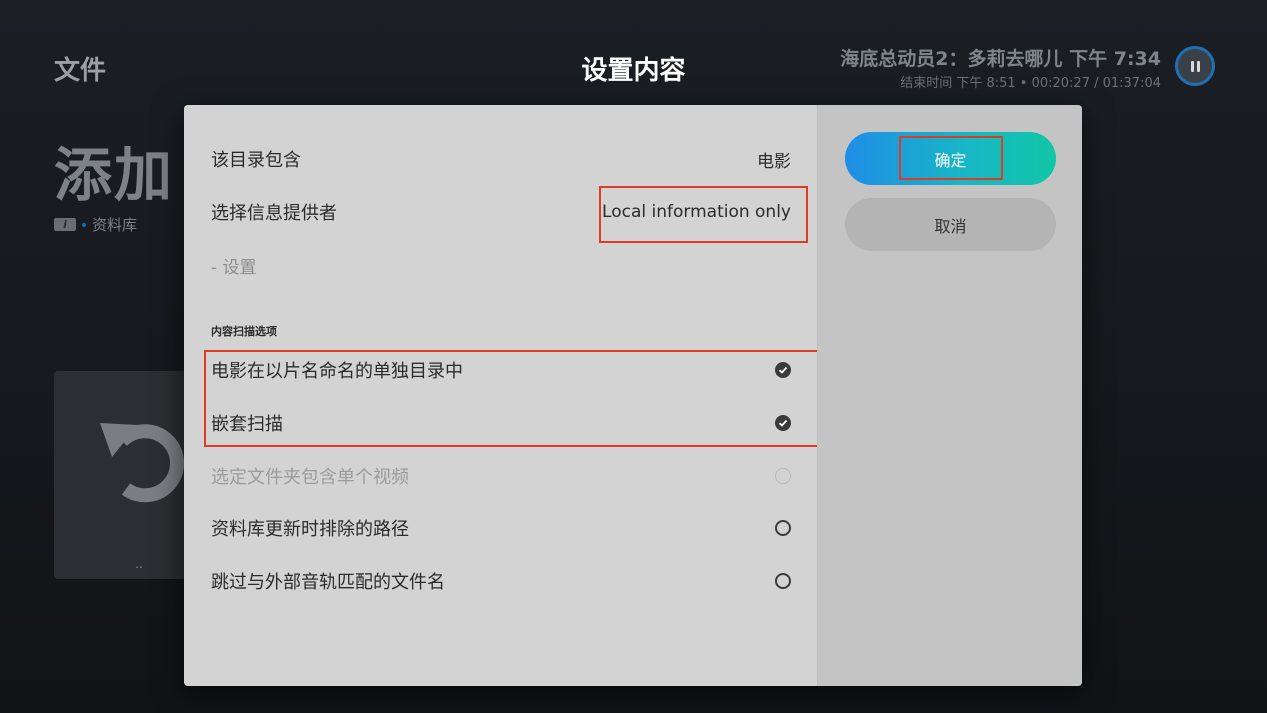 The height and width of the screenshot is (713, 1267). What do you see at coordinates (1030, 83) in the screenshot?
I see `now-playing-time: 结束时间 下午 8:51 • 00:20:27 / 01:37:04` at bounding box center [1030, 83].